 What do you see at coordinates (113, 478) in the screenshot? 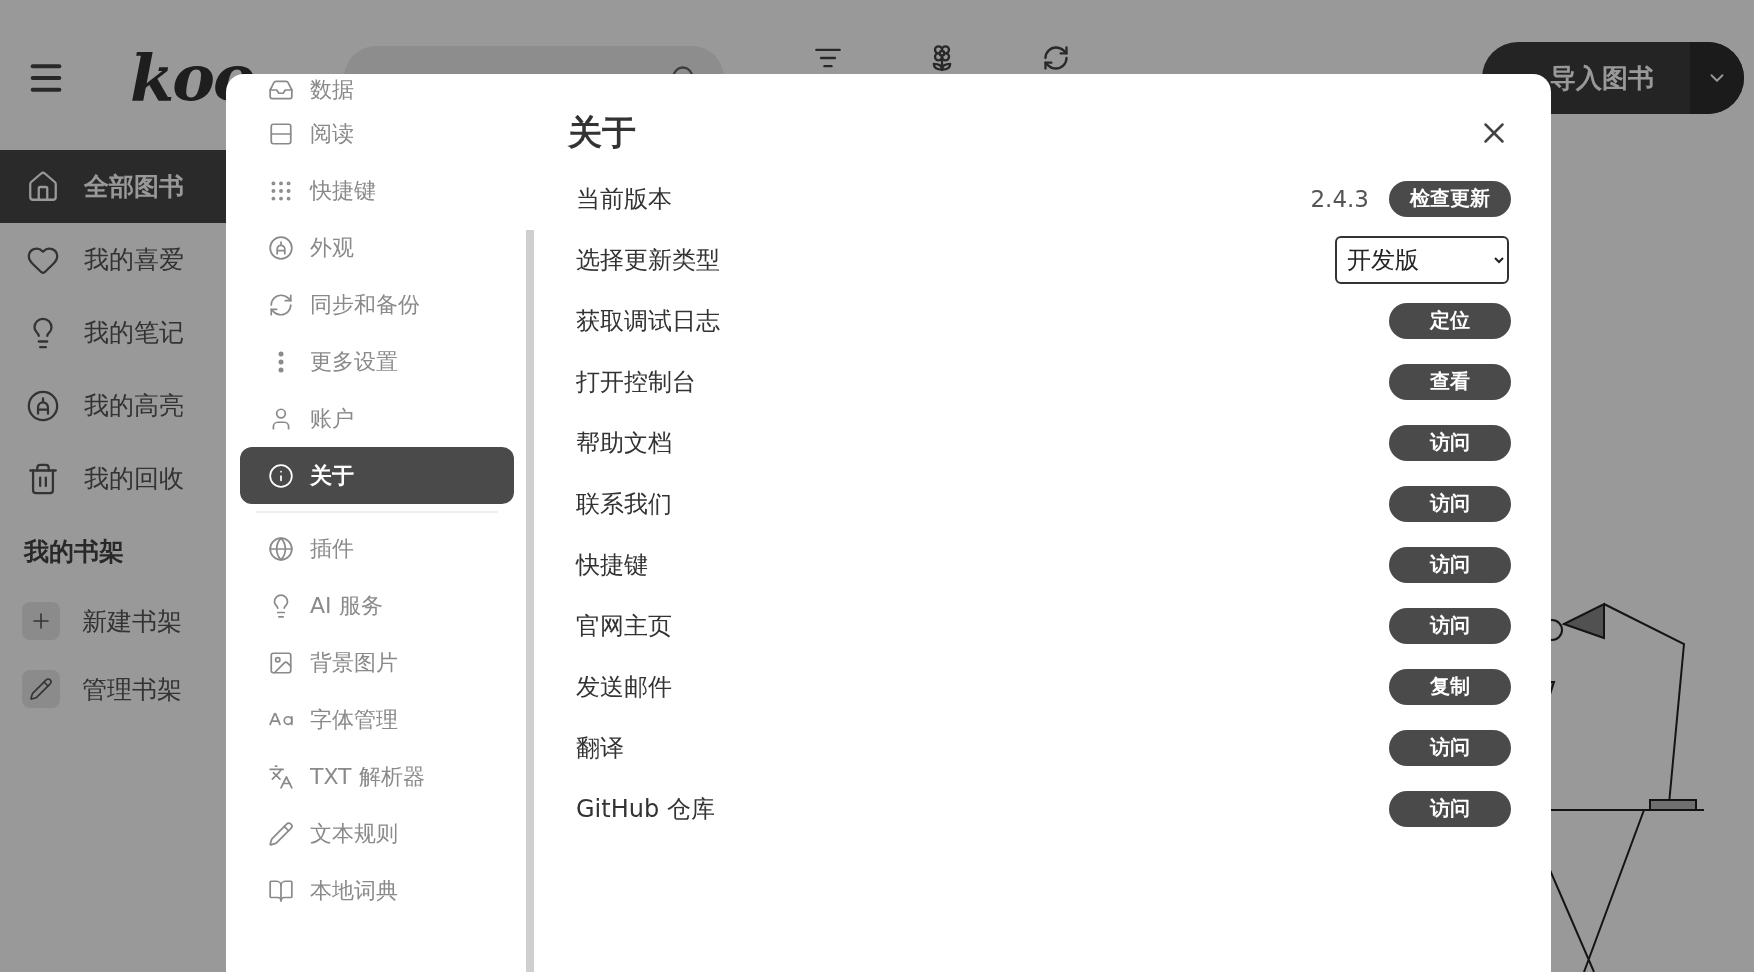
I see `sidebar-item: 我的回收` at bounding box center [113, 478].